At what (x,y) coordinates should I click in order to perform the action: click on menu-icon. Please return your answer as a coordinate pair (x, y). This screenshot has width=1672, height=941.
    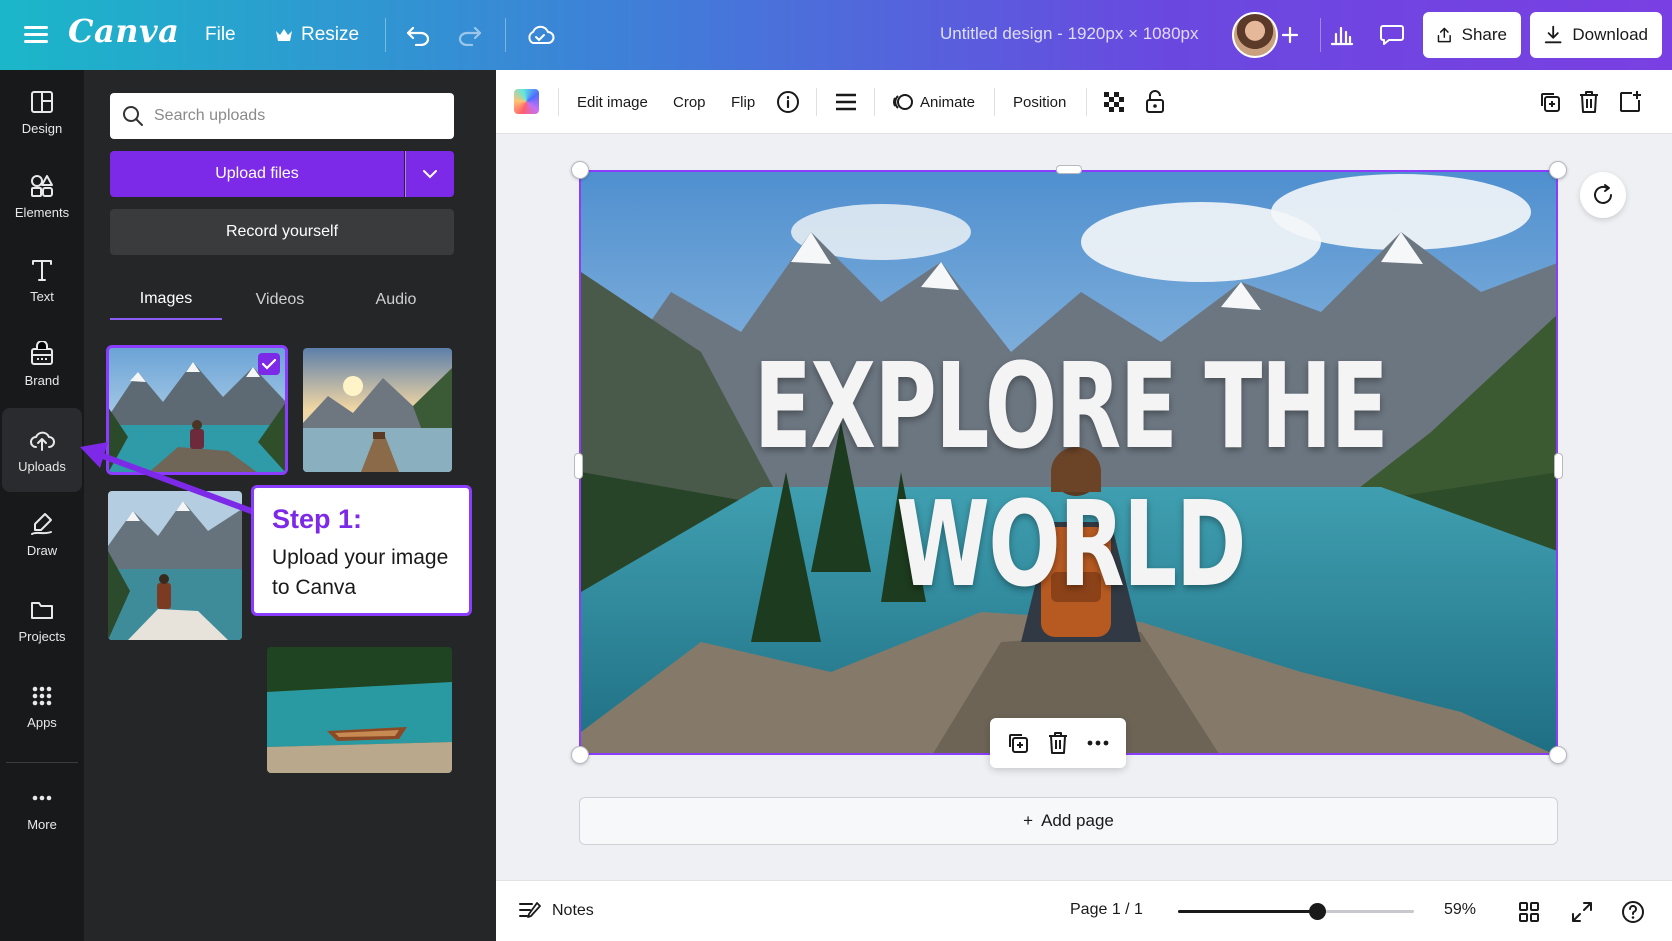
    Looking at the image, I should click on (36, 35).